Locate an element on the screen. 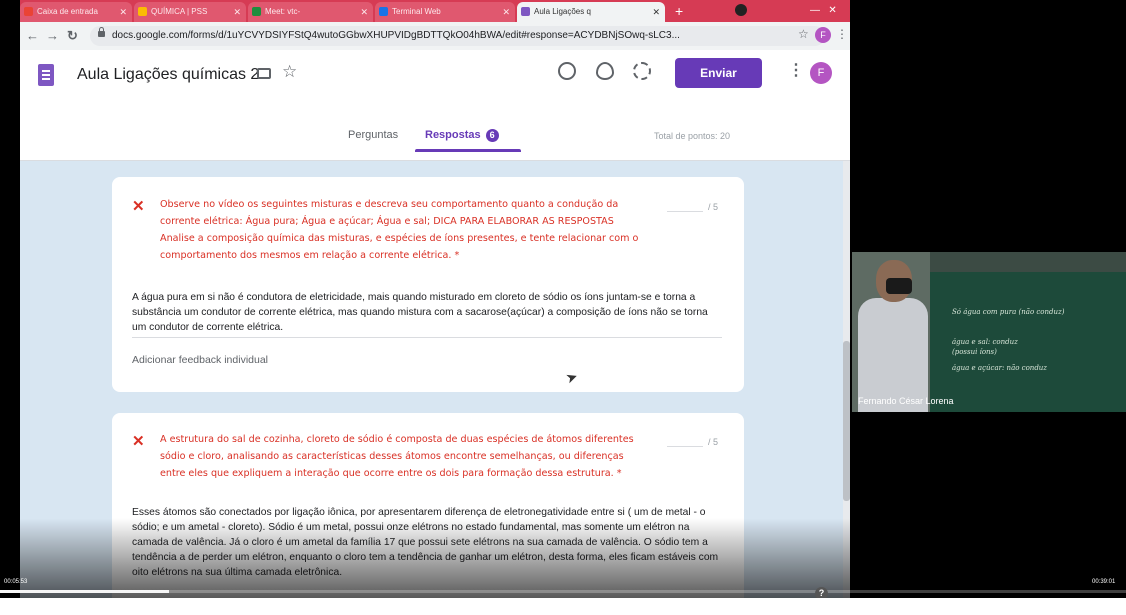  more-options-icon: ⋮ is located at coordinates (796, 70).